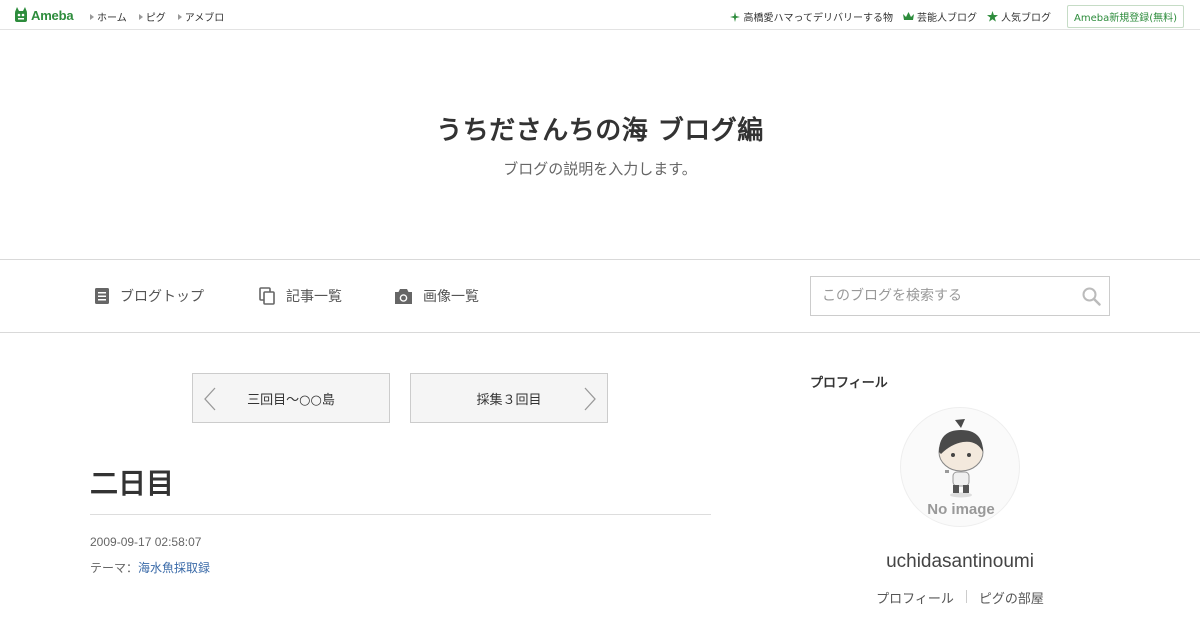 The height and width of the screenshot is (630, 1200). What do you see at coordinates (915, 597) in the screenshot?
I see `profile-link: プロフィール` at bounding box center [915, 597].